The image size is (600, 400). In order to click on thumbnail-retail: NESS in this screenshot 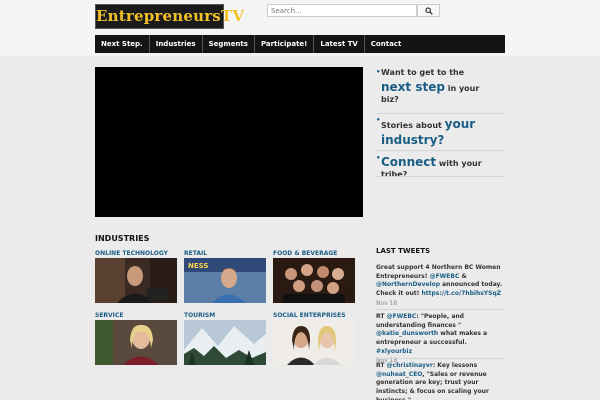, I will do `click(225, 280)`.